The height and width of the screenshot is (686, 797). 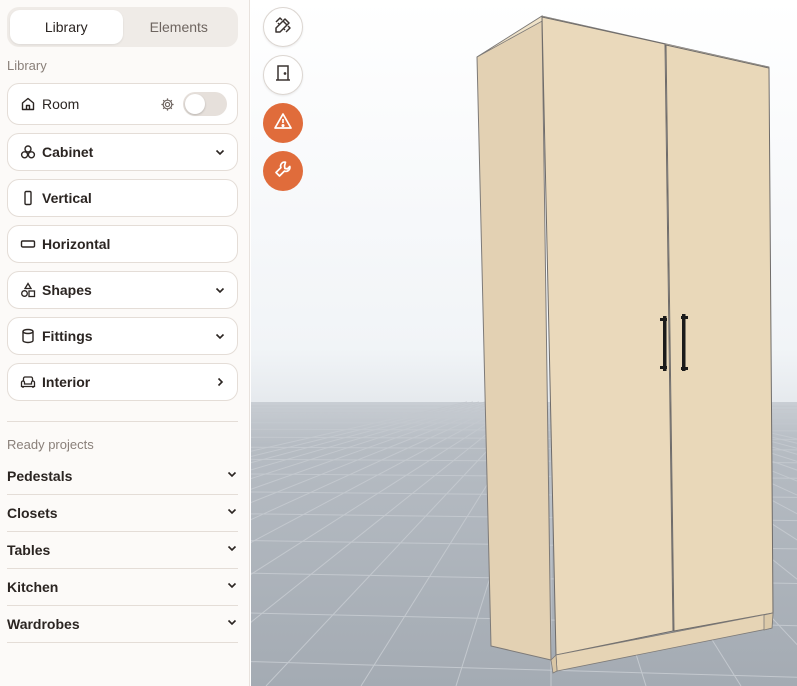 I want to click on tab-library: Library, so click(x=66, y=27).